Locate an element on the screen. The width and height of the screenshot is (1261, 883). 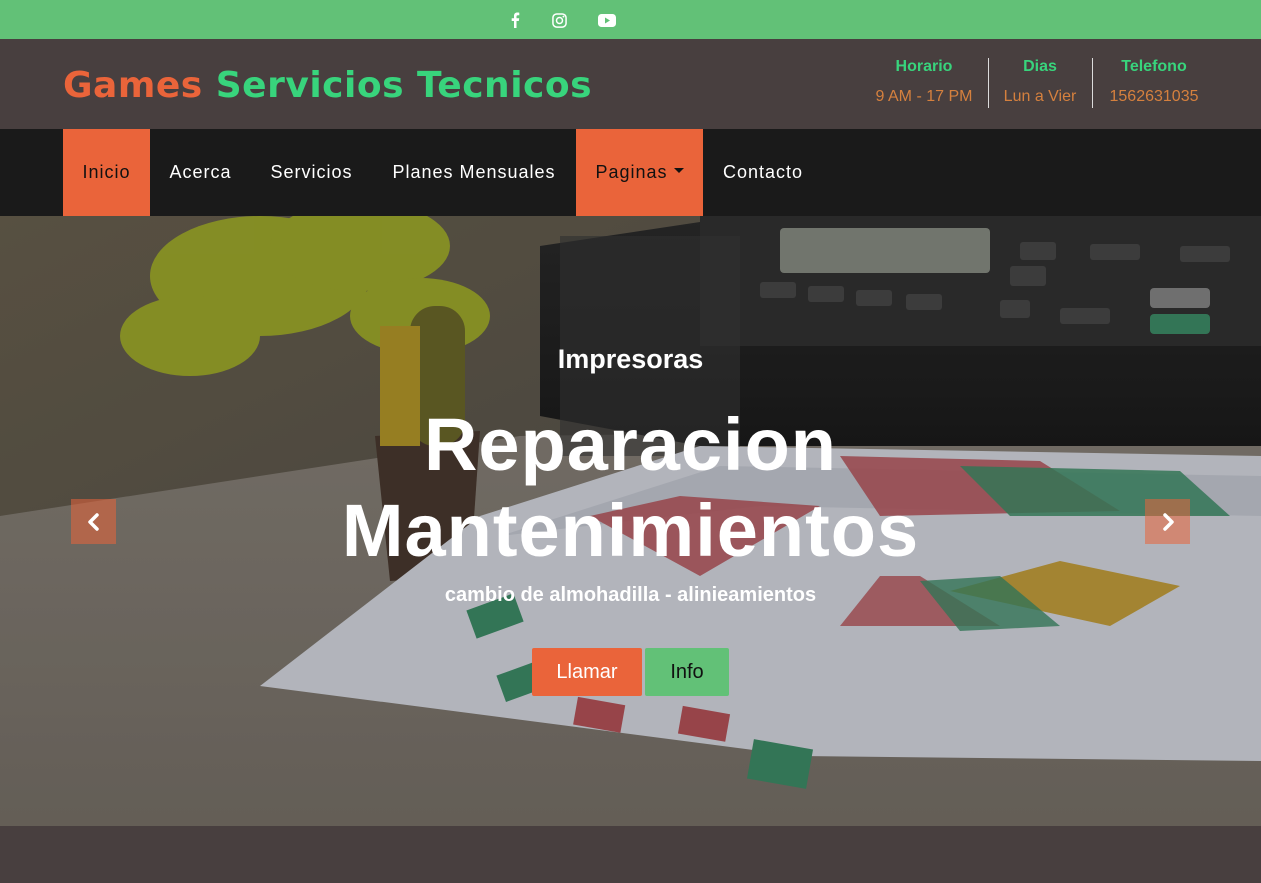
brand-logo: Games Servicios Tecnicos is located at coordinates (327, 86).